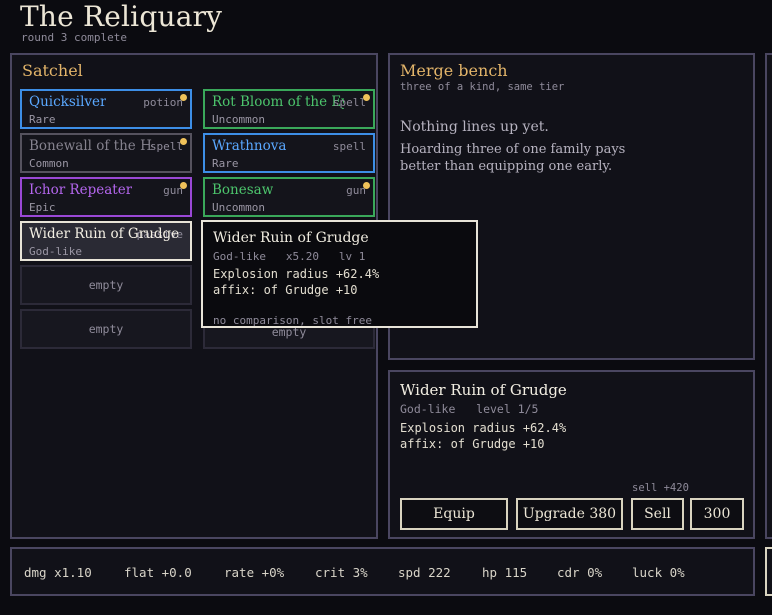  What do you see at coordinates (482, 87) in the screenshot?
I see `merge-bench-subtitle: three of a kind, same tier` at bounding box center [482, 87].